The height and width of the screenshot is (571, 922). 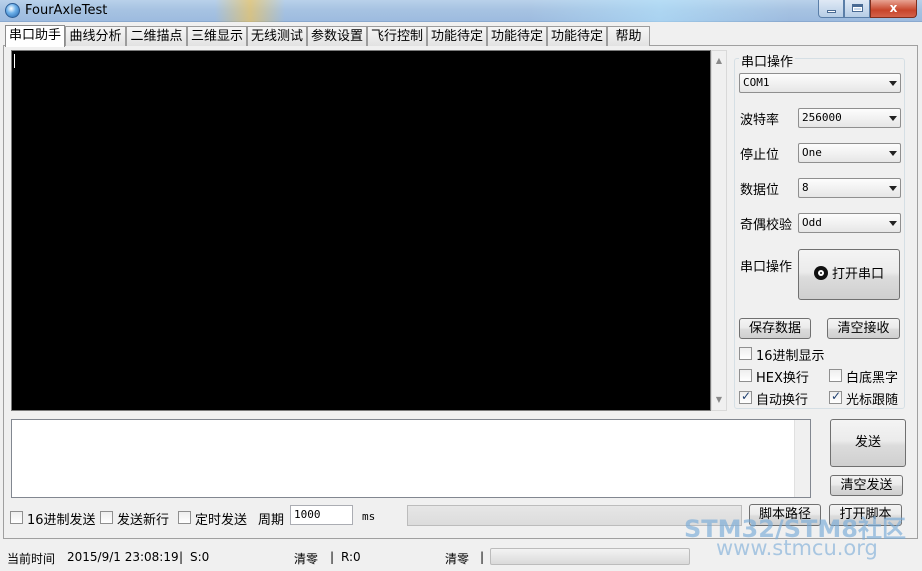 I want to click on tab-label: 参数设置, so click(x=336, y=36).